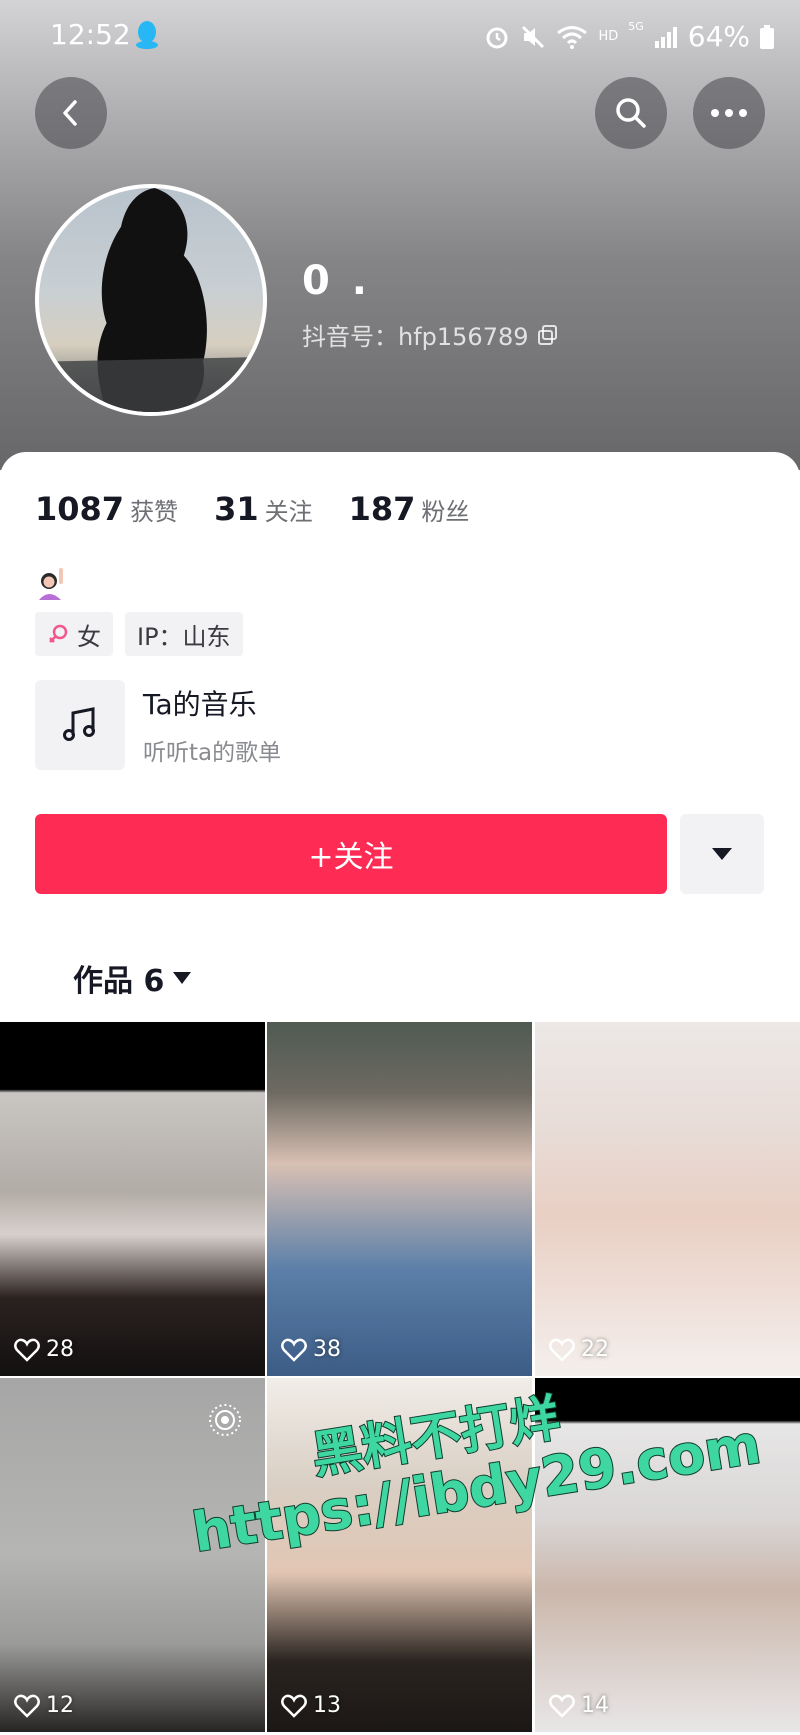  I want to click on gender-tag: 女, so click(74, 634).